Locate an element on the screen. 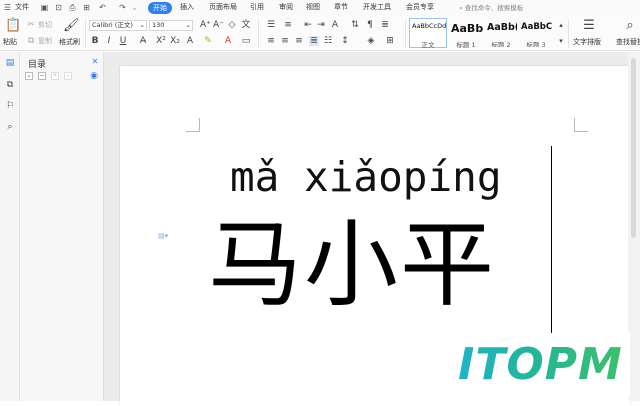 This screenshot has width=640, height=406. shrink-font-icon: A⁻ is located at coordinates (218, 25).